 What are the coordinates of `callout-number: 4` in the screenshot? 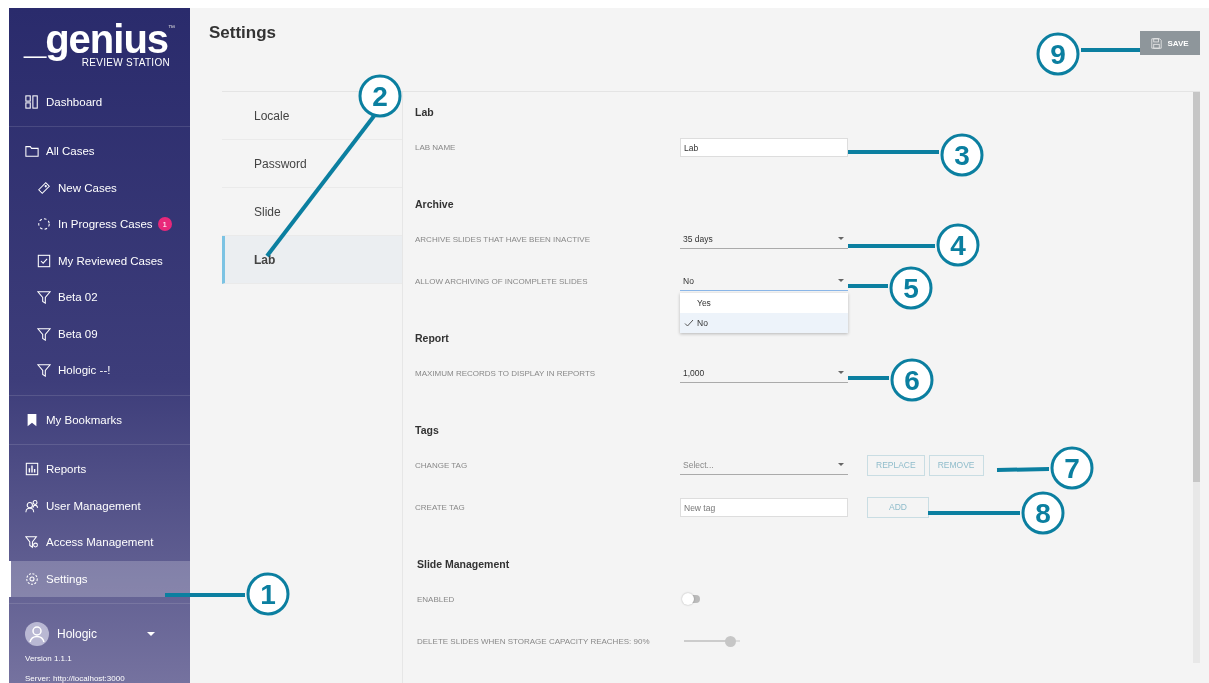 It's located at (958, 245).